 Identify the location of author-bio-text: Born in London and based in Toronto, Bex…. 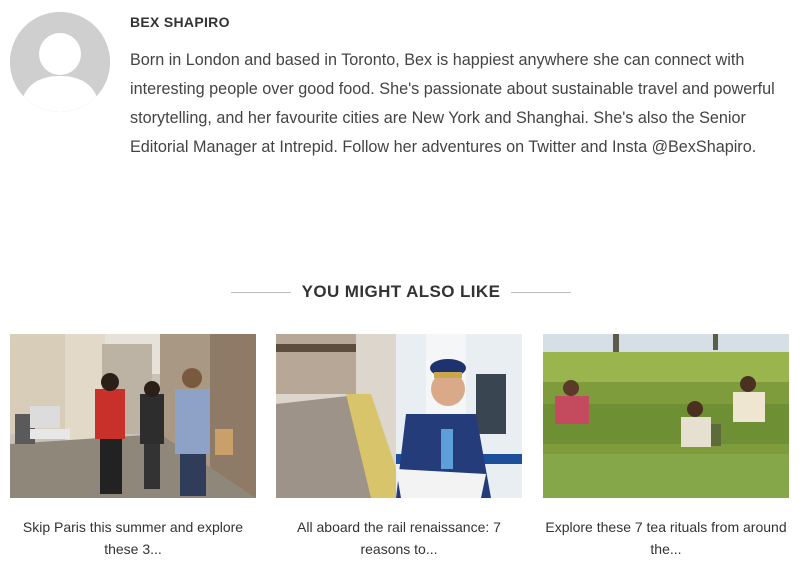
(452, 103).